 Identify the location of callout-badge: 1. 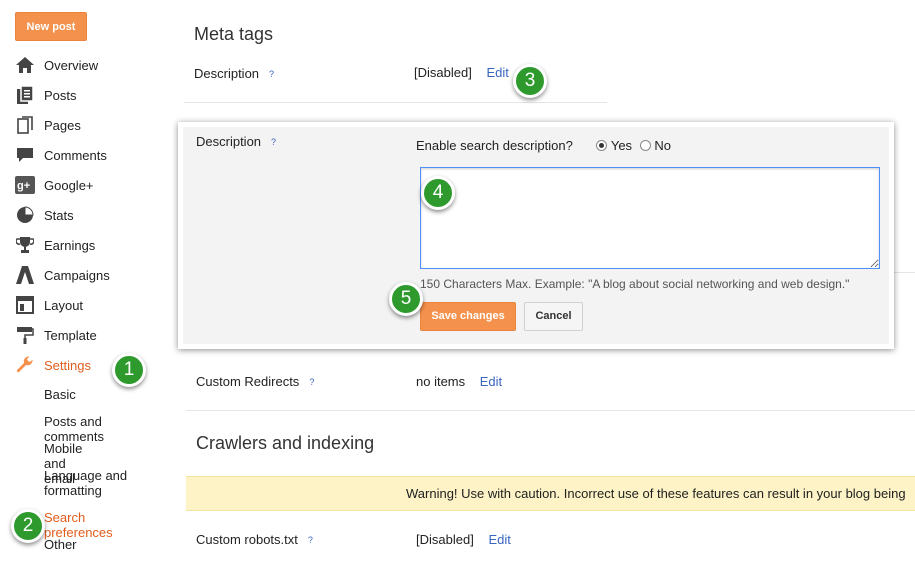
(129, 370).